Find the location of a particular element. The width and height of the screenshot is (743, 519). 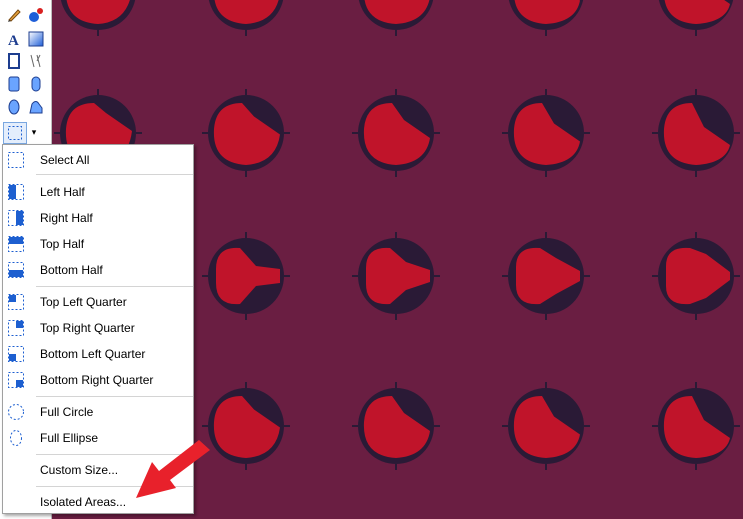

top-right-quarter-icon is located at coordinates (16, 328).